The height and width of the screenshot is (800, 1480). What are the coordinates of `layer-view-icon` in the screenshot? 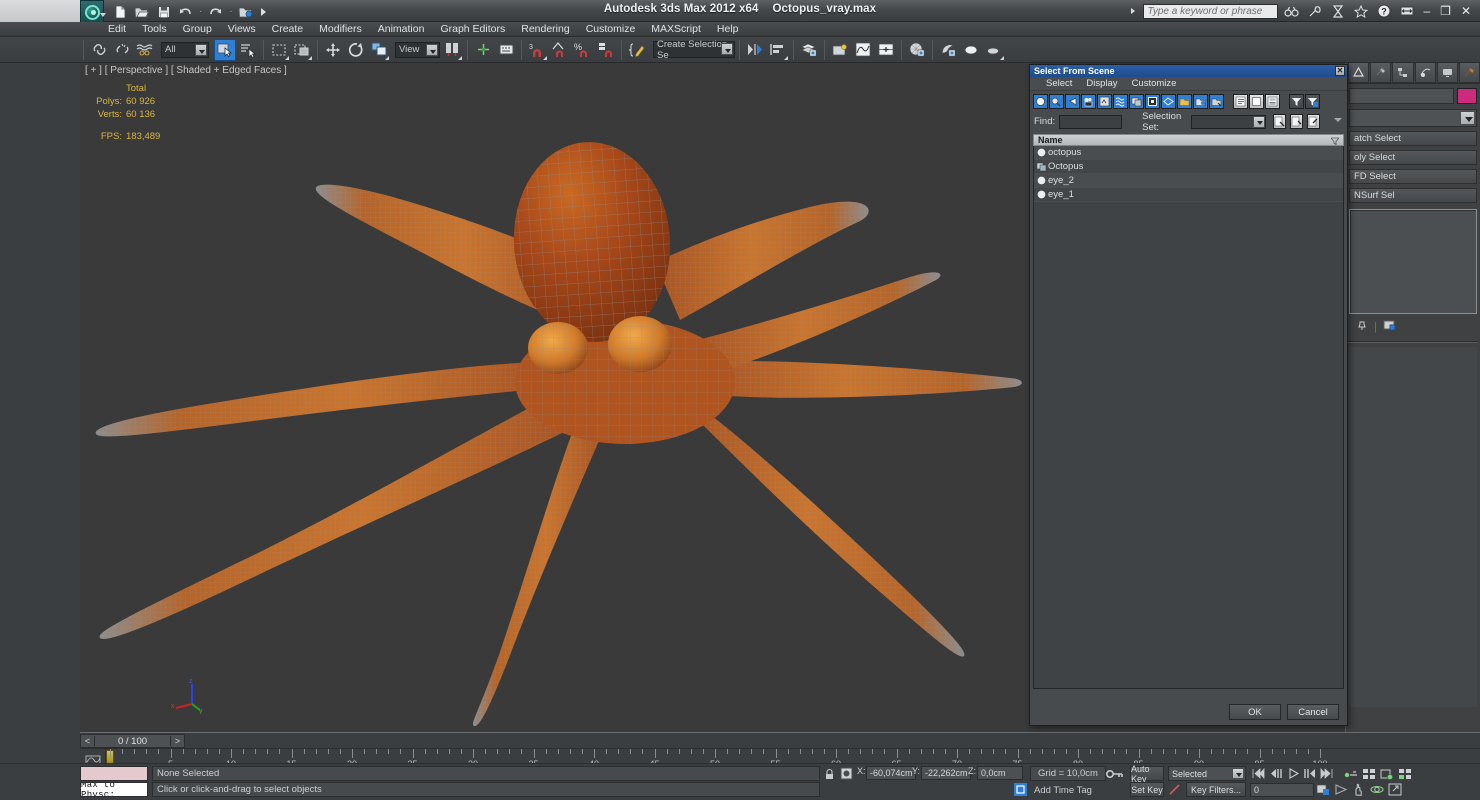 It's located at (1272, 101).